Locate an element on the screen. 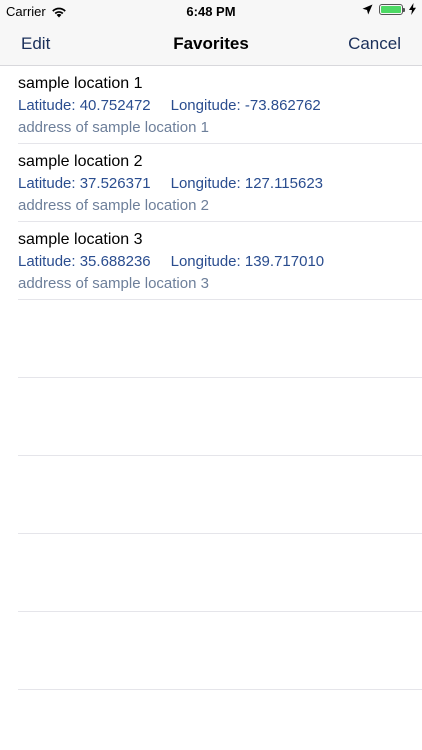 The height and width of the screenshot is (750, 422). status-bar: Carrier 6:48 PM is located at coordinates (211, 11).